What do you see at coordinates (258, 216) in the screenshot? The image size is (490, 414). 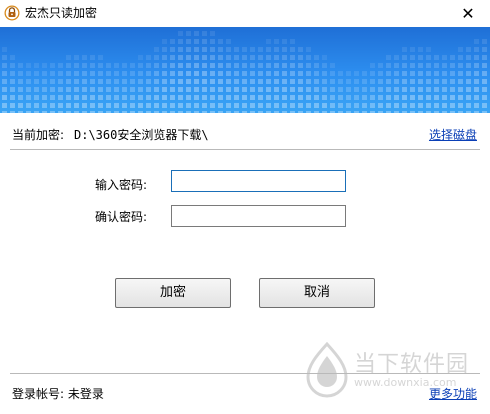 I see `confirm-password-input` at bounding box center [258, 216].